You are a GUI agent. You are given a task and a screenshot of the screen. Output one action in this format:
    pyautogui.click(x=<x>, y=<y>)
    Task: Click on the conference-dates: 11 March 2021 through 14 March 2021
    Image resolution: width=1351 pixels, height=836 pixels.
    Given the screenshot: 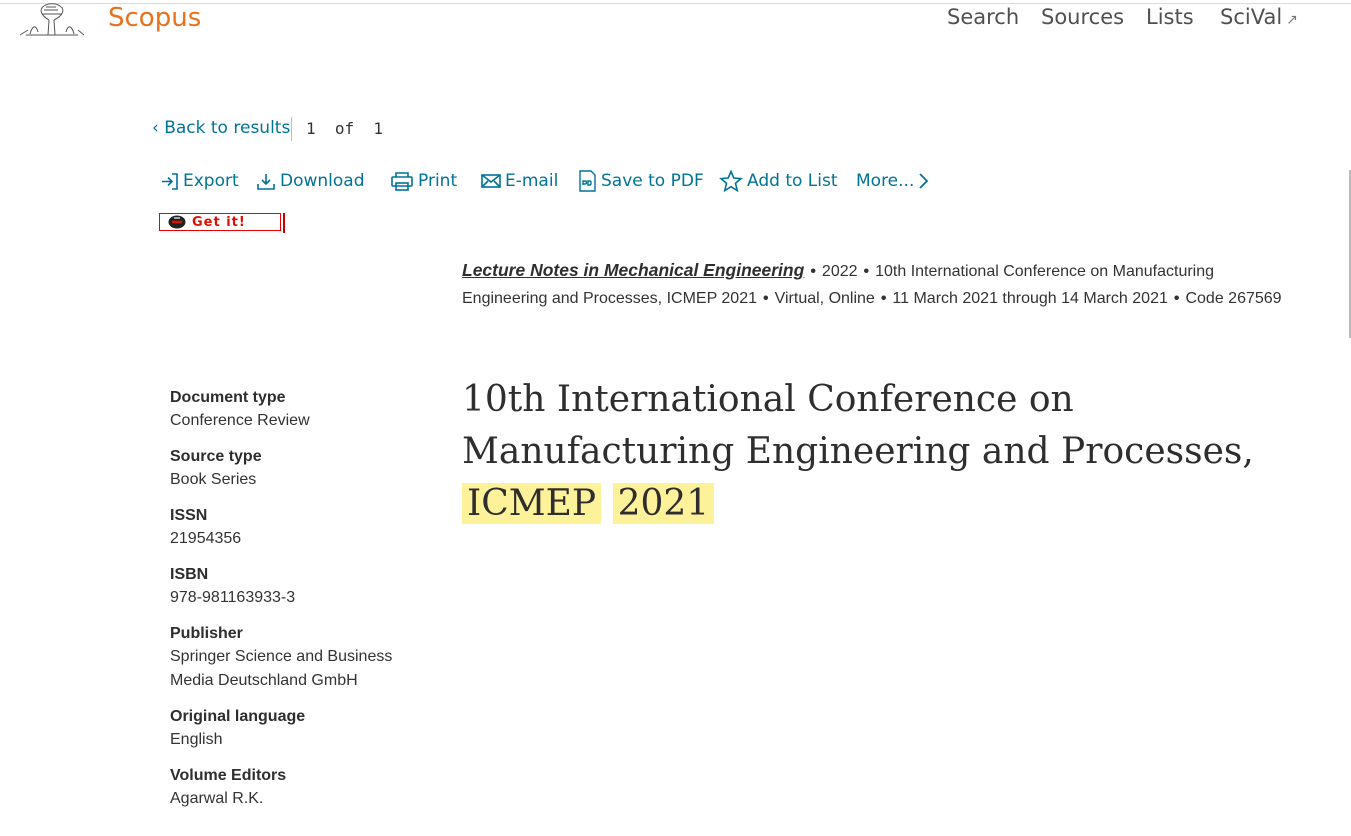 What is the action you would take?
    pyautogui.click(x=1030, y=298)
    